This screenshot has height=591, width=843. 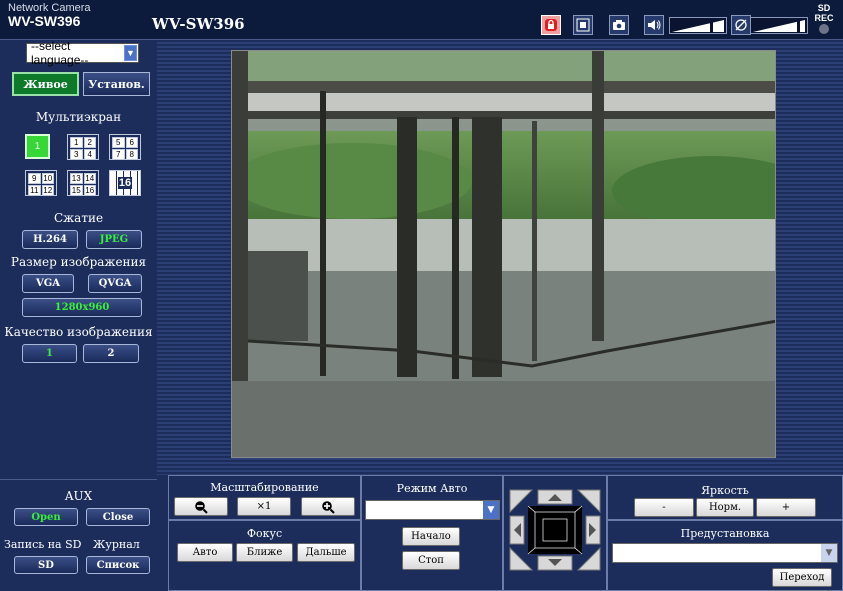 I want to click on microphone-mute-icon, so click(x=741, y=25).